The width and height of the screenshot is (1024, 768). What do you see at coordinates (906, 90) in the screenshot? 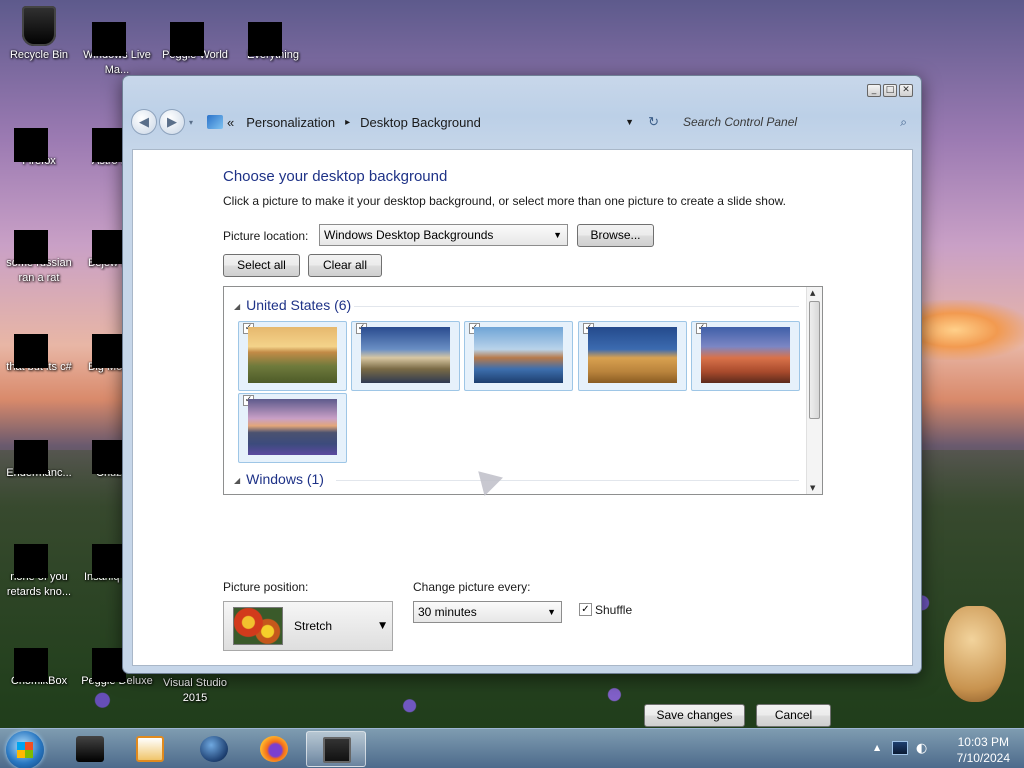
I see `close-button: ✕` at bounding box center [906, 90].